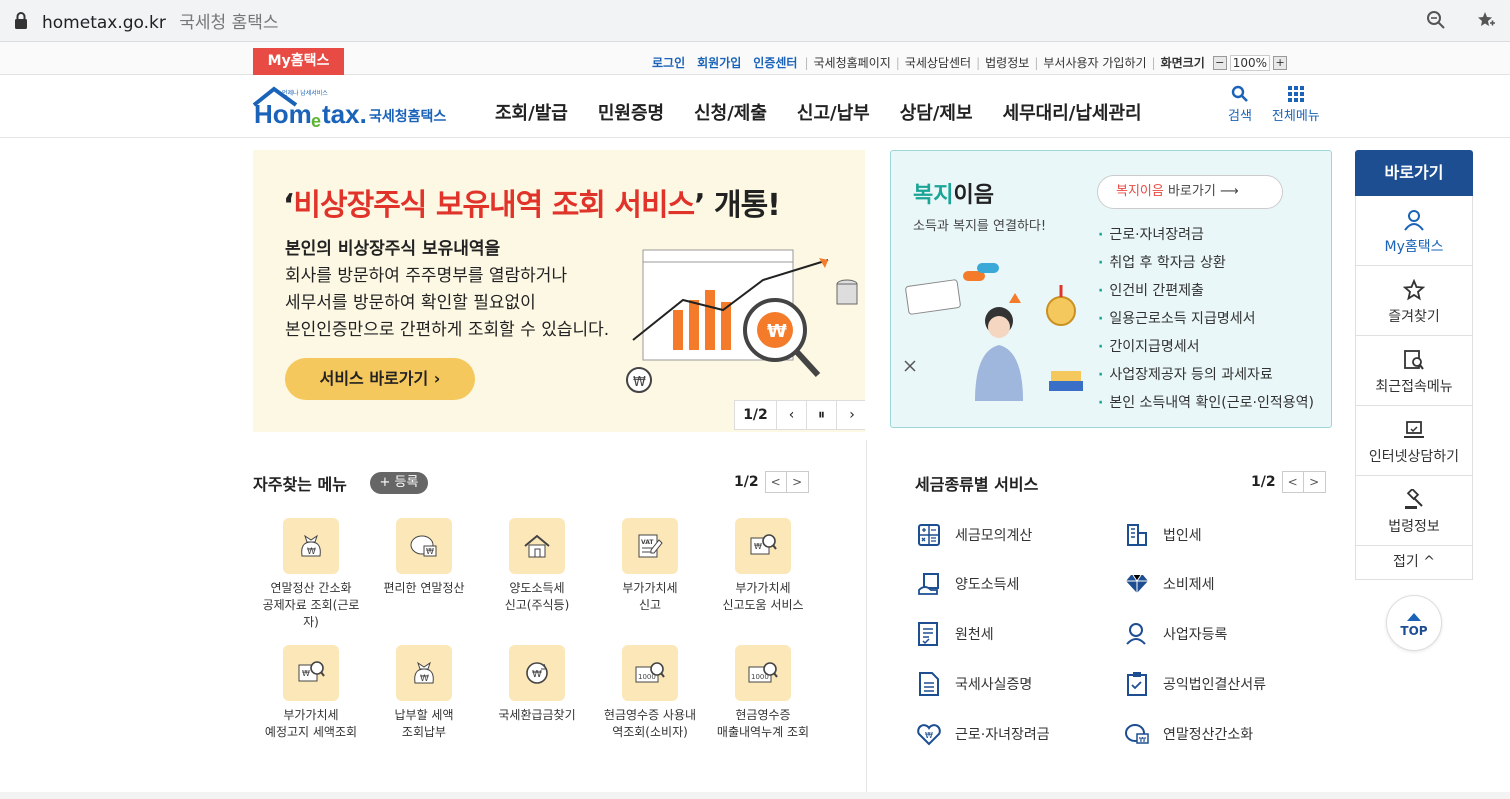 The height and width of the screenshot is (799, 1510). I want to click on url-host: hometax.go.kr, so click(104, 23).